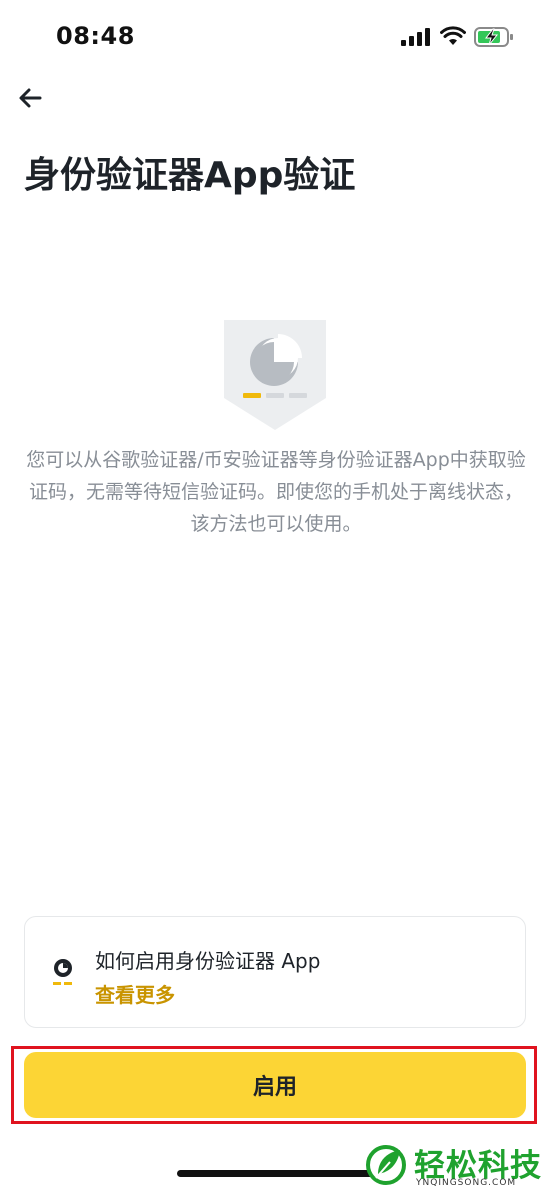 This screenshot has width=550, height=1190. I want to click on authenticator-shield-icon, so click(275, 375).